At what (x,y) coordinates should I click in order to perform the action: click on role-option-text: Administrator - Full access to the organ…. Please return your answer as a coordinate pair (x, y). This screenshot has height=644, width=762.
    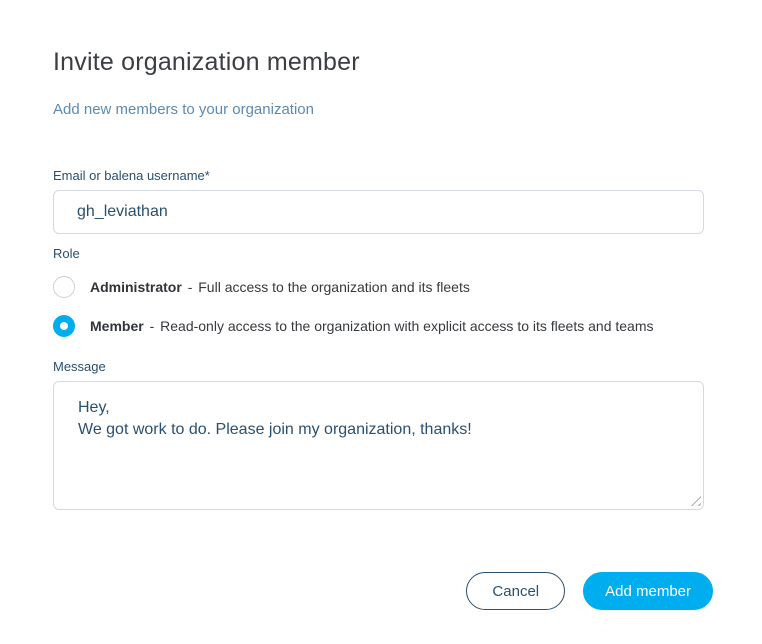
    Looking at the image, I should click on (280, 287).